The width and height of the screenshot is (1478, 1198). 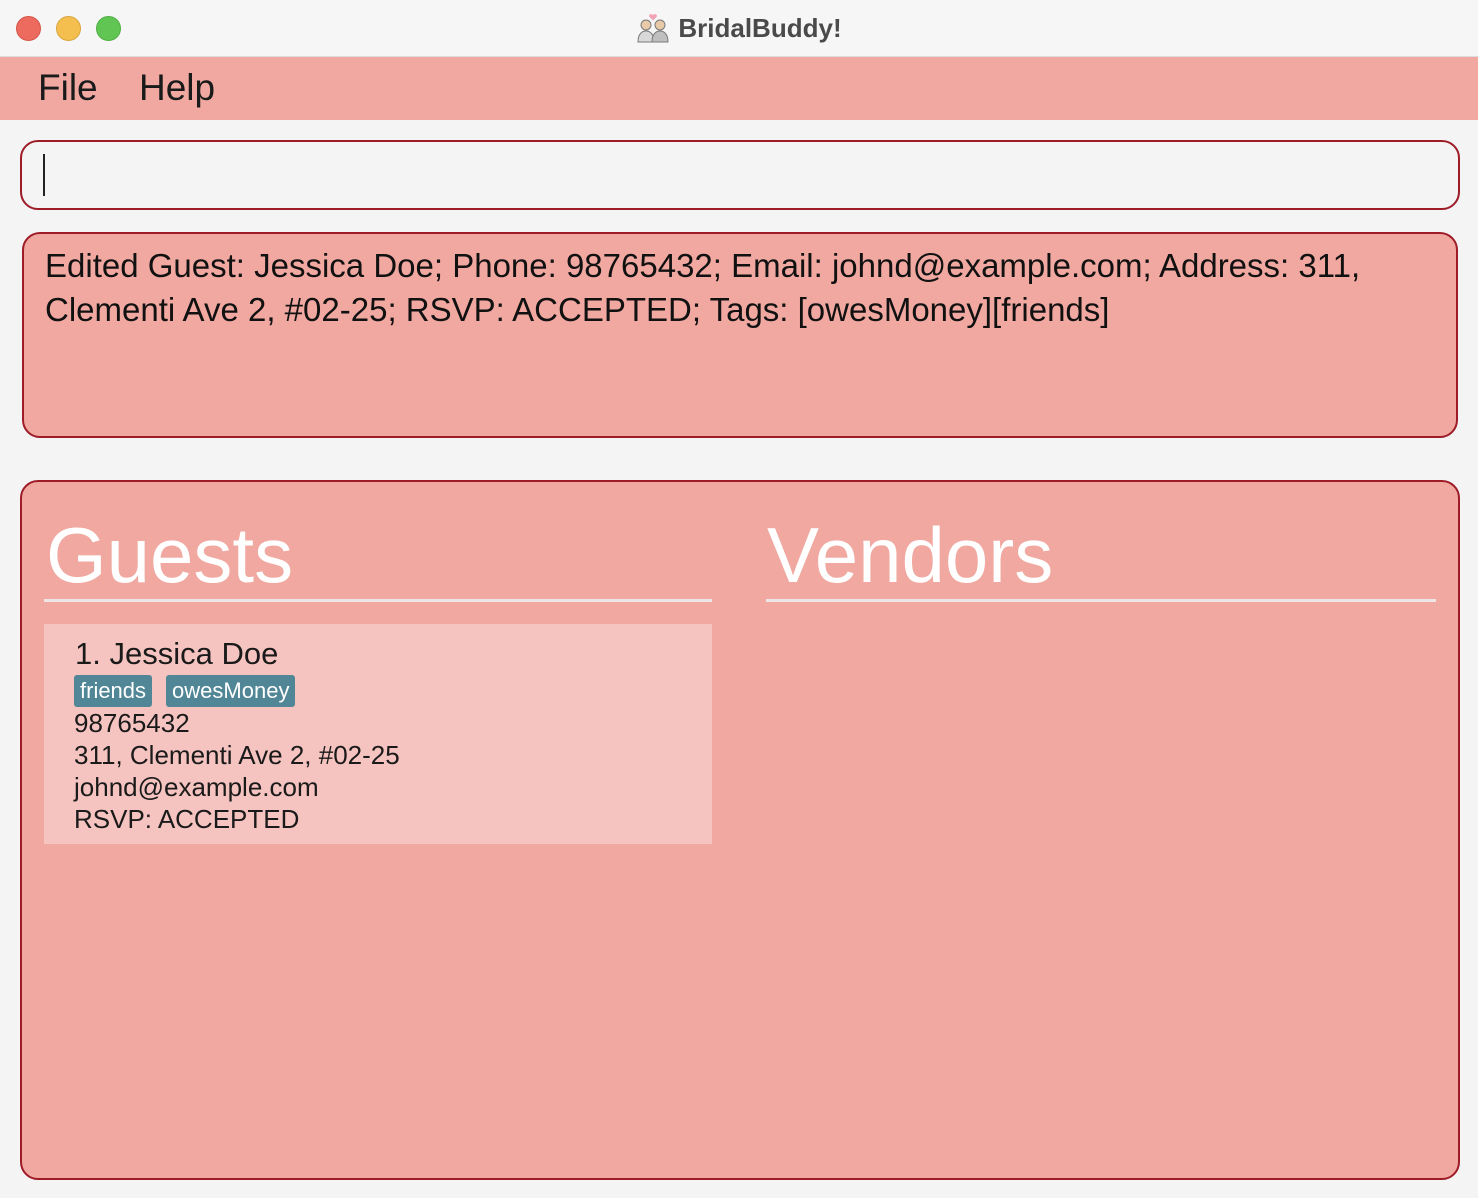 I want to click on command-input, so click(x=736, y=176).